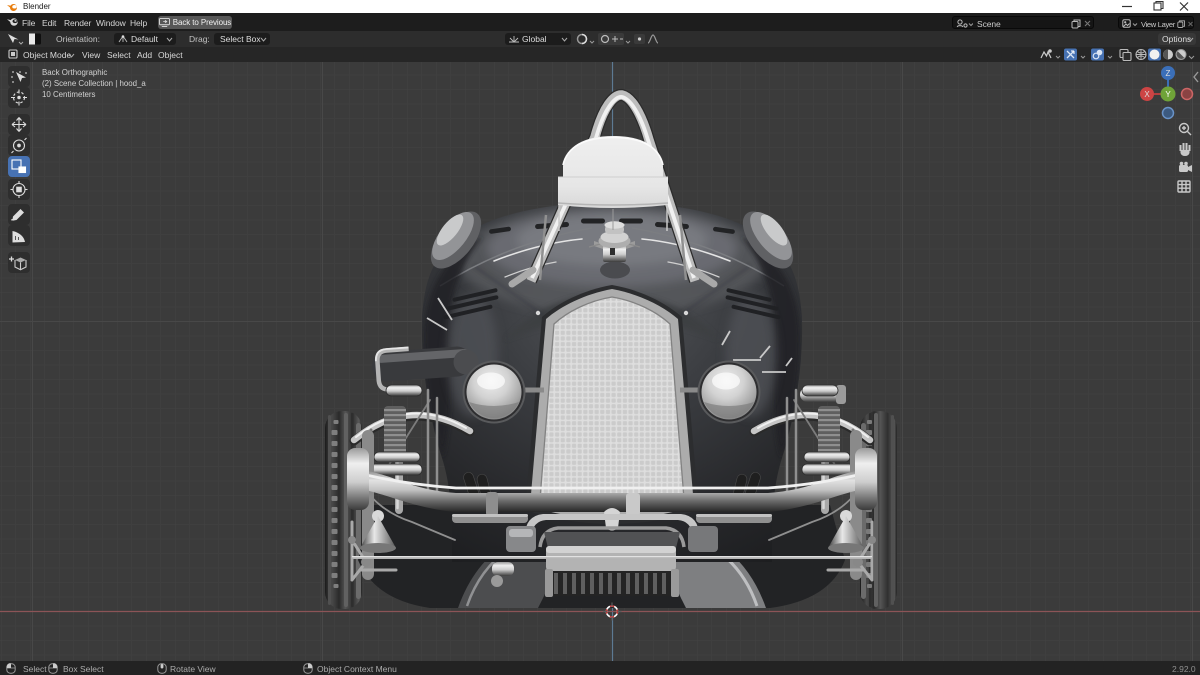 This screenshot has height=675, width=1200. What do you see at coordinates (1168, 94) in the screenshot?
I see `svg-text: Y` at bounding box center [1168, 94].